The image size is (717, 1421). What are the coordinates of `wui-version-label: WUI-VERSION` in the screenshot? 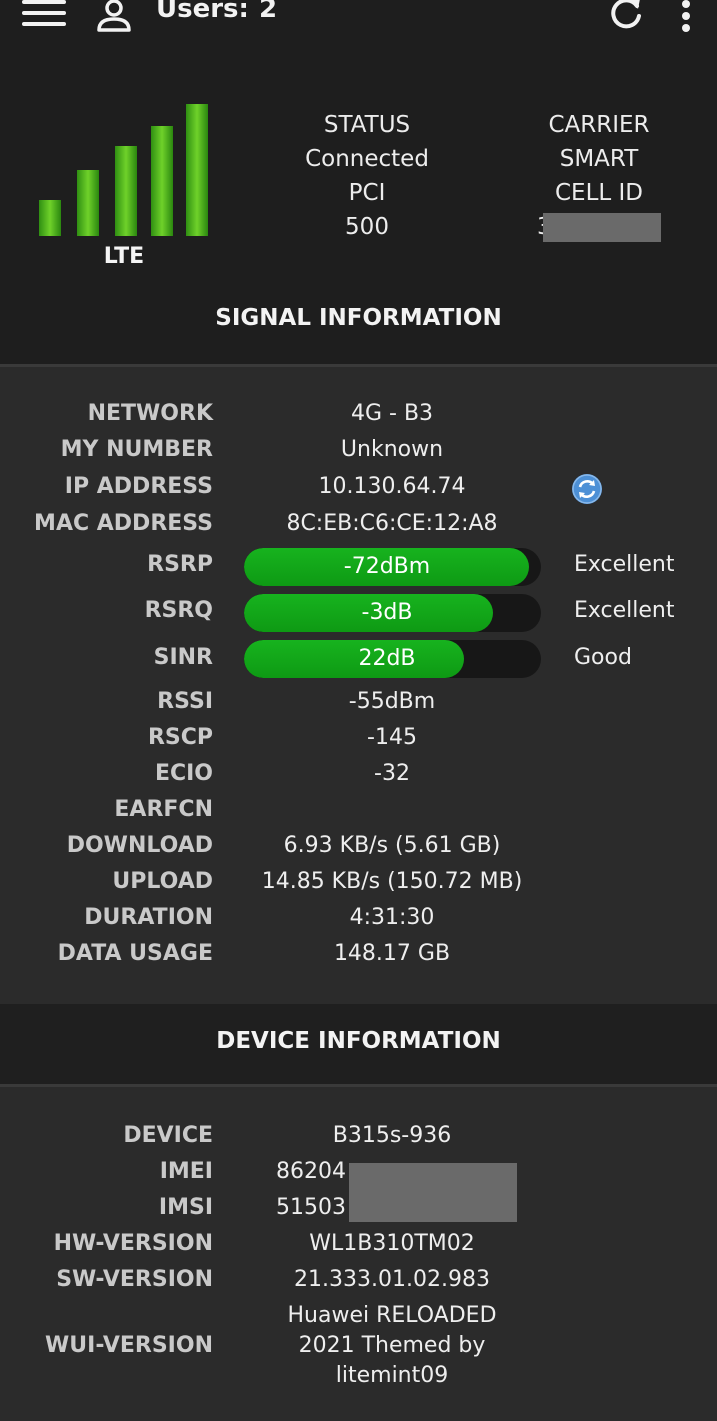 It's located at (129, 1345).